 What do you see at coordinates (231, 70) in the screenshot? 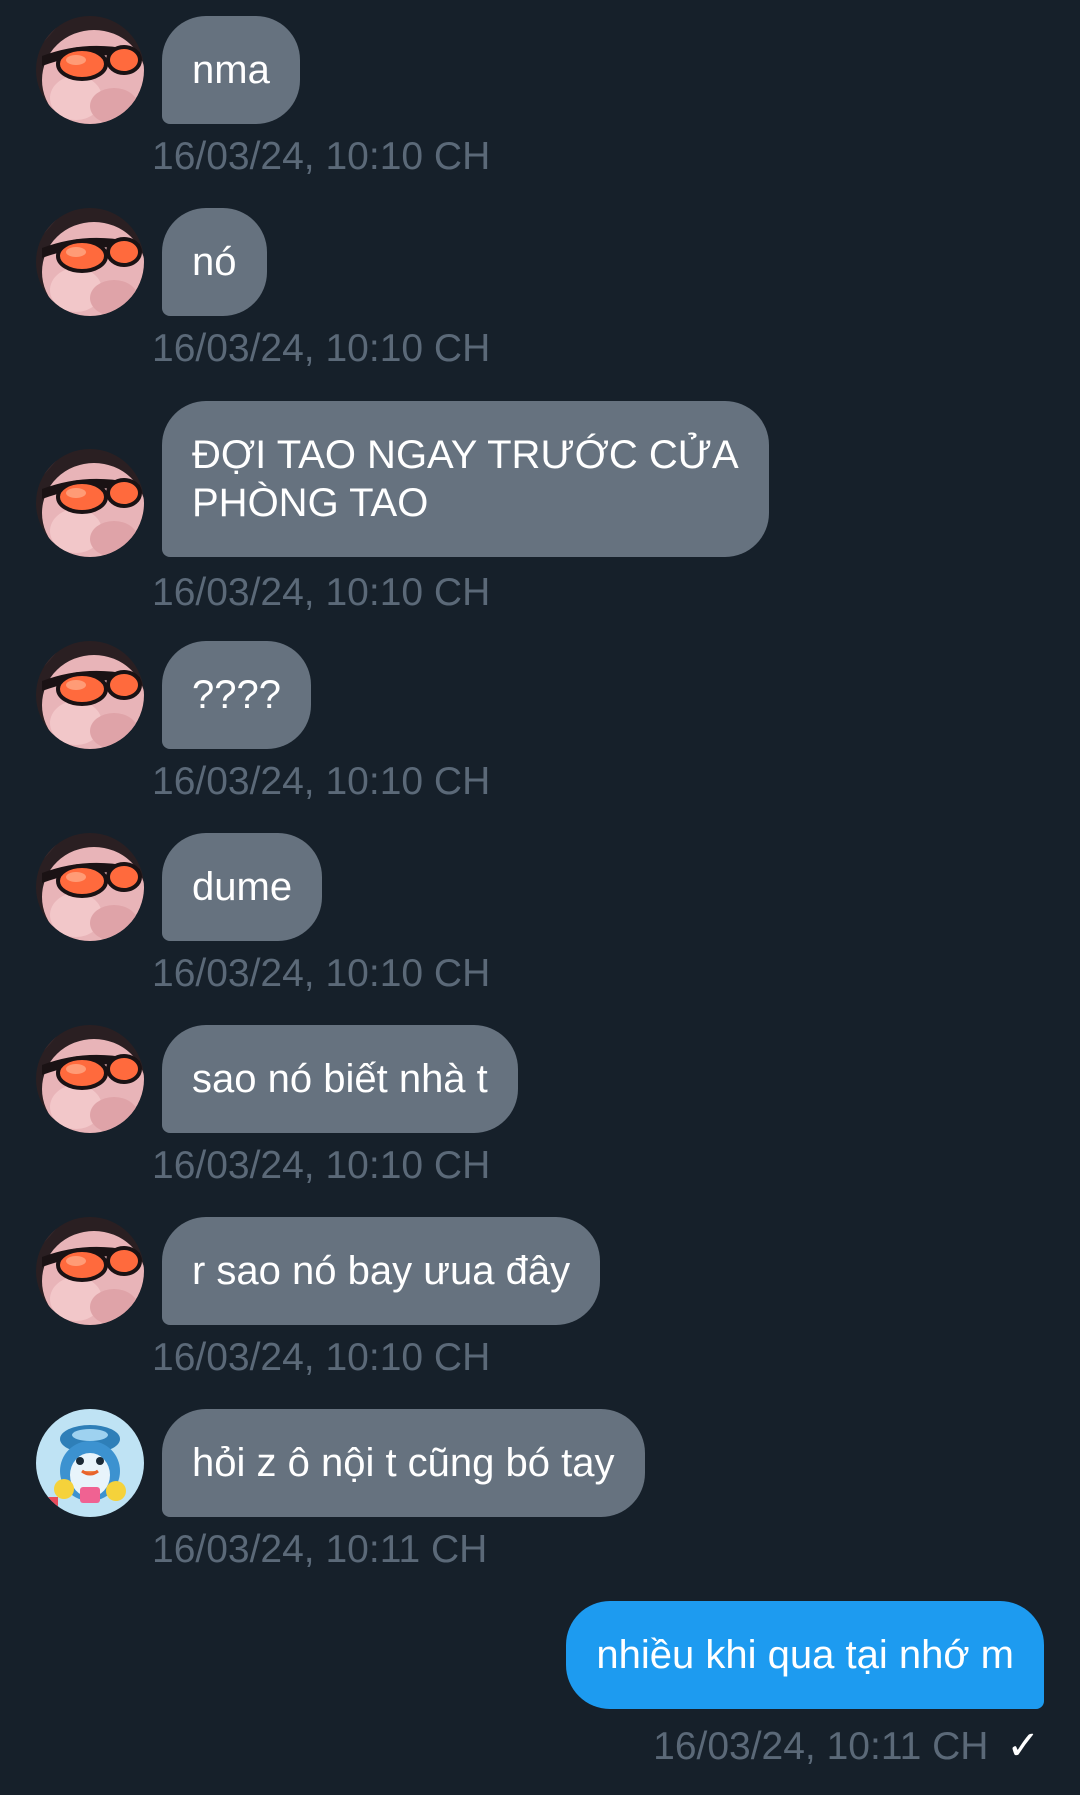
I see `message-bubble: nma` at bounding box center [231, 70].